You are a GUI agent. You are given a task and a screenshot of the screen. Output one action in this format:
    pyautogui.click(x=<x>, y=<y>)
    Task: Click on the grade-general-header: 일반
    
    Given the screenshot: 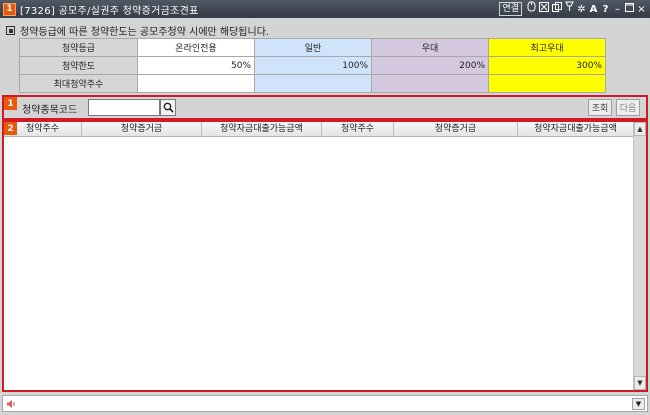 What is the action you would take?
    pyautogui.click(x=313, y=47)
    